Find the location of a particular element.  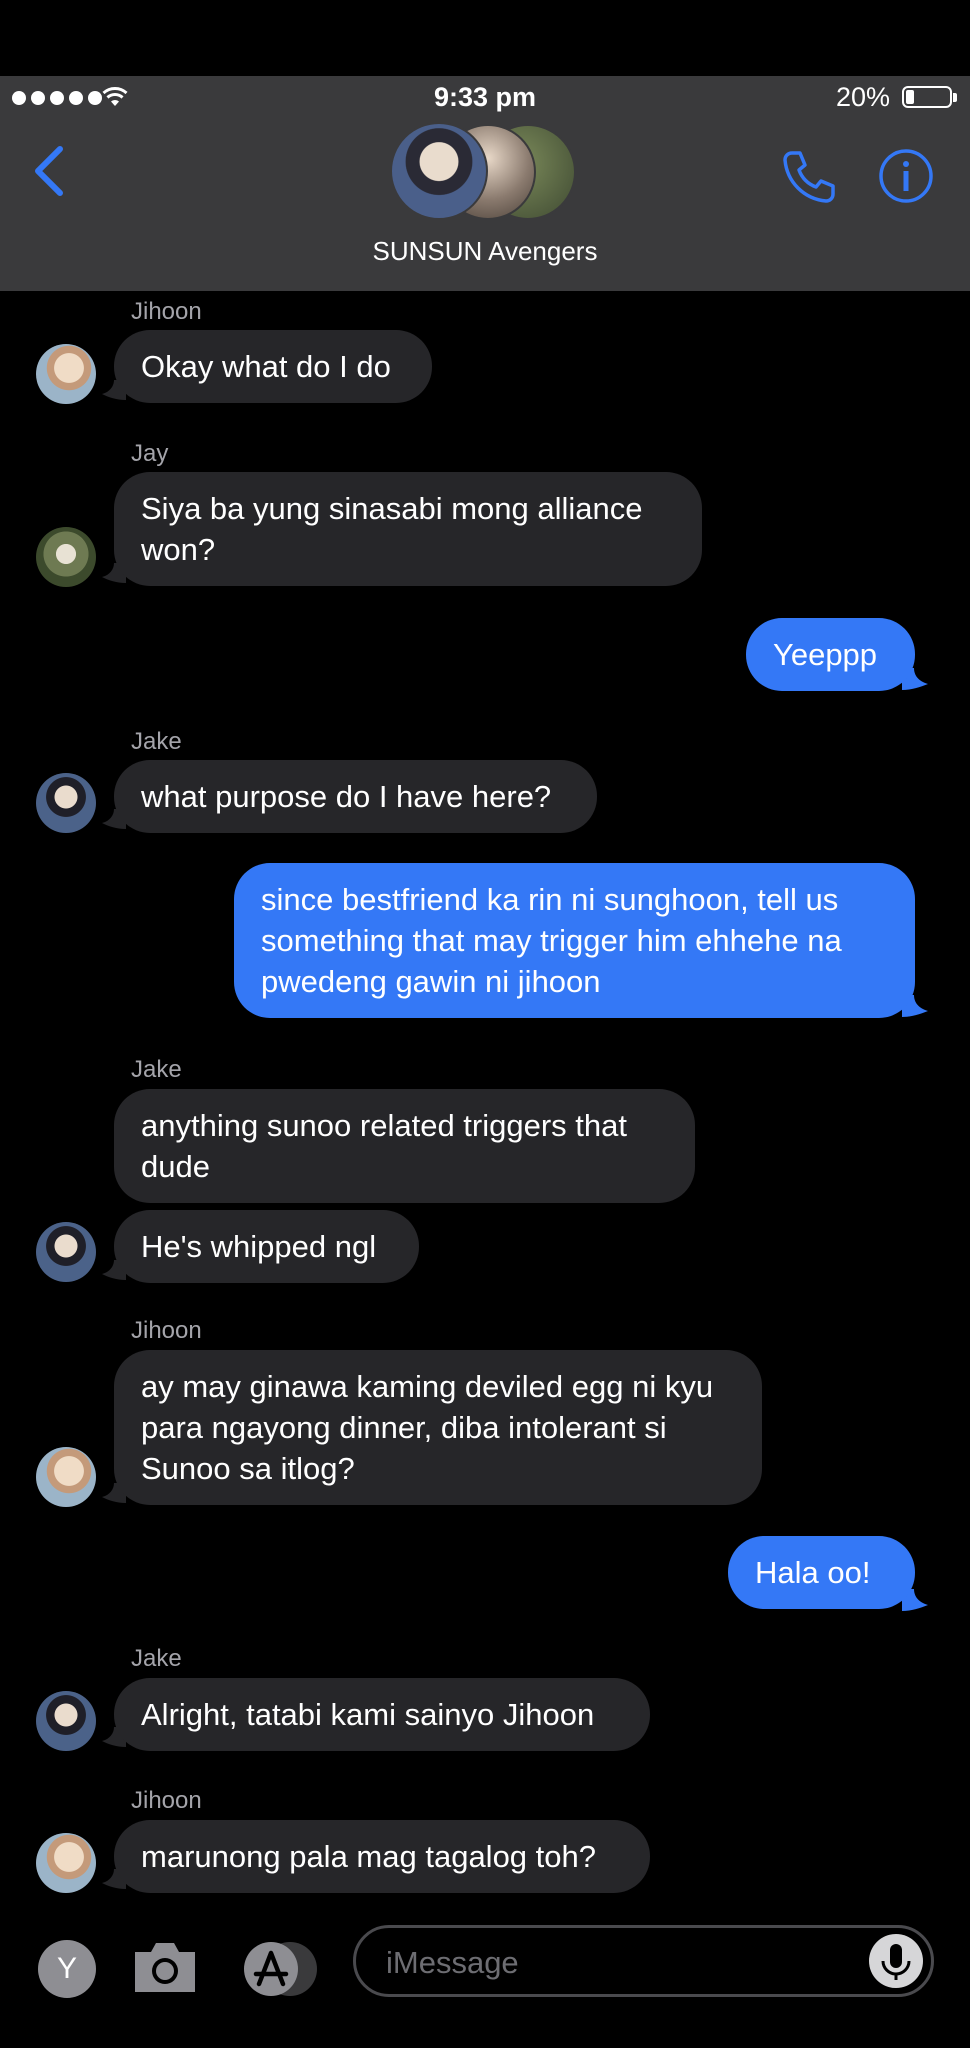

sender-name: Jay is located at coordinates (150, 453).